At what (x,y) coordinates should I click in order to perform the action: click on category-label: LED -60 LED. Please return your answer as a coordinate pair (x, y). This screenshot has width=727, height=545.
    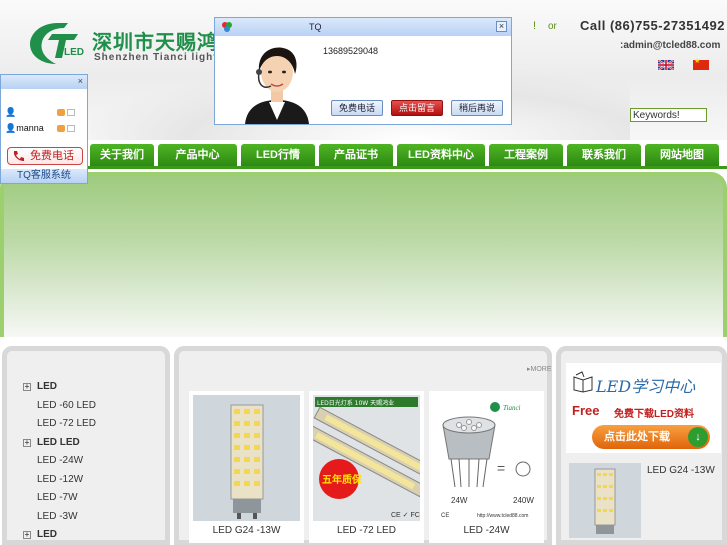
    Looking at the image, I should click on (66, 405).